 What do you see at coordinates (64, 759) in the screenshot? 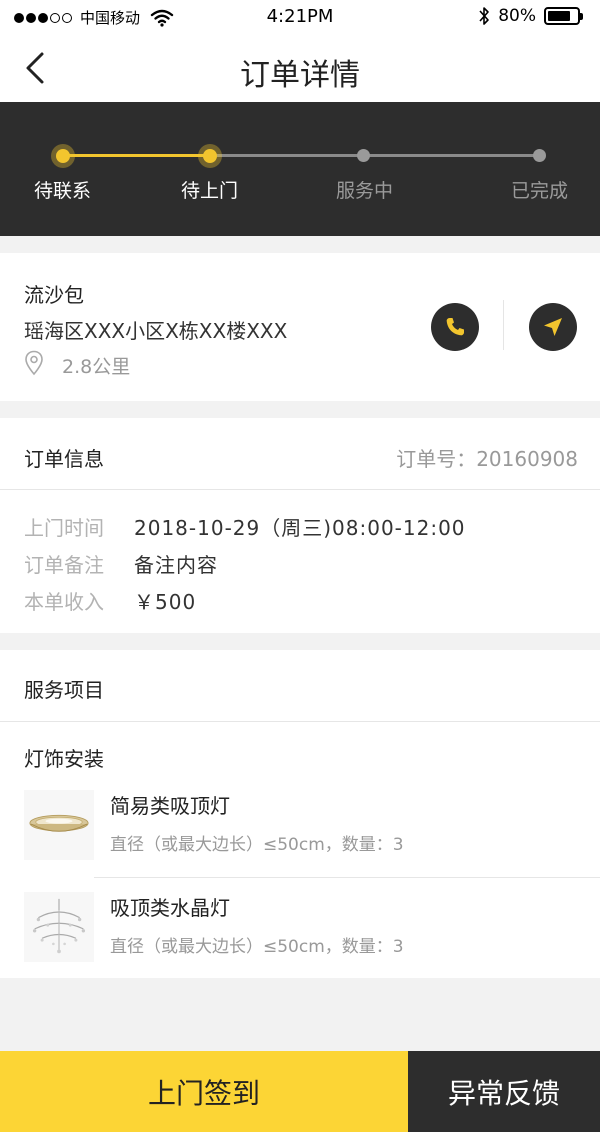
I see `service-category: 灯饰安装` at bounding box center [64, 759].